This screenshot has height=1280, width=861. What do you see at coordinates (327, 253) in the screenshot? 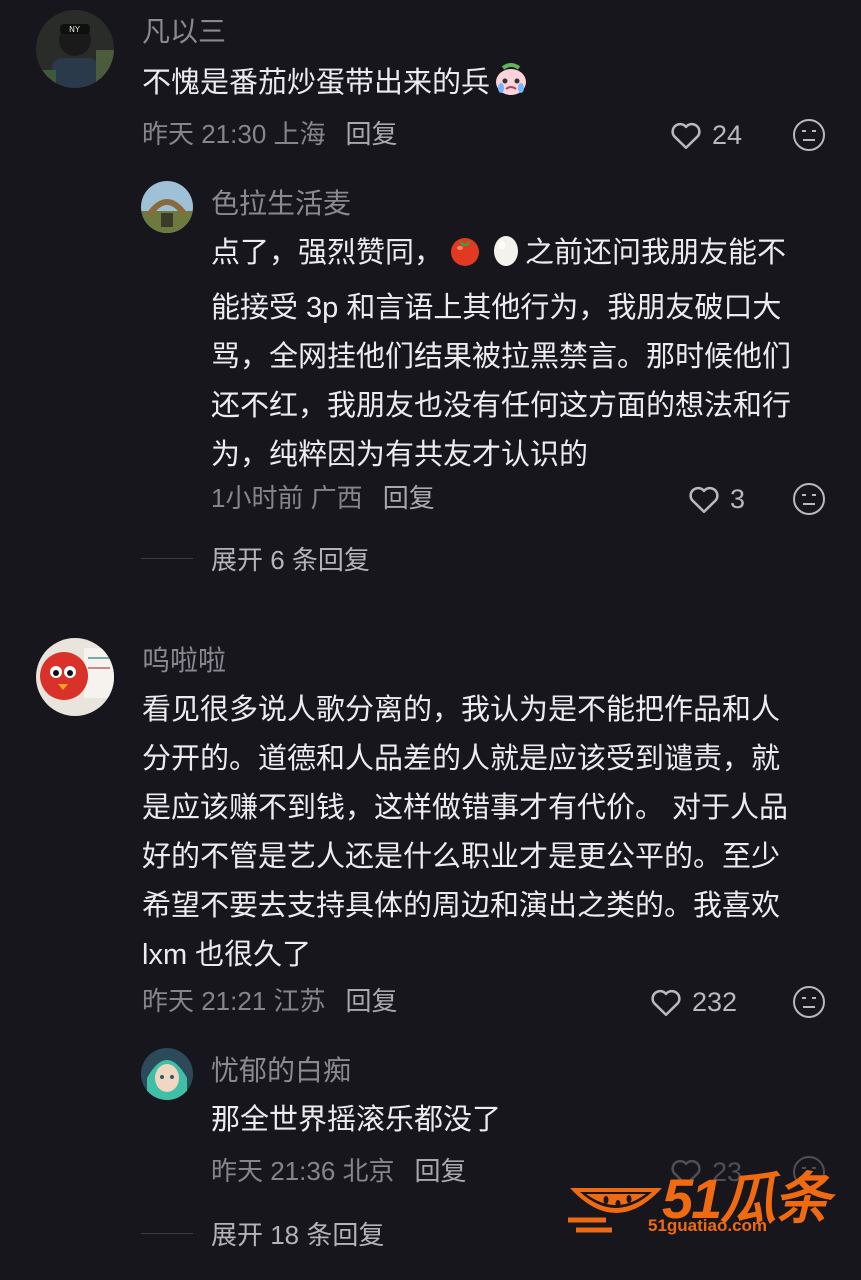
I see `reply-text-line: 点了，强烈赞同，` at bounding box center [327, 253].